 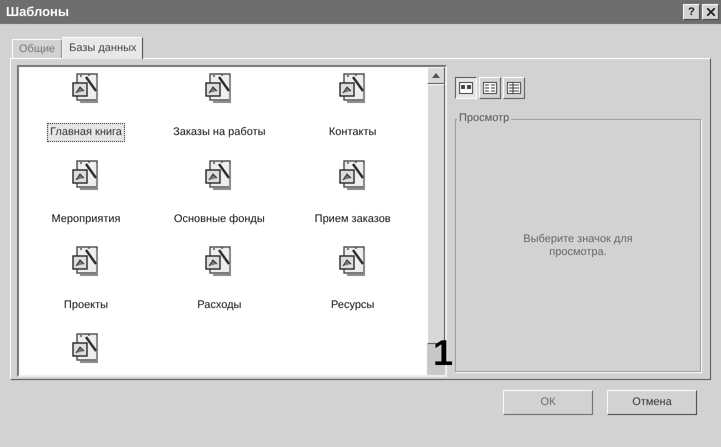 What do you see at coordinates (484, 118) in the screenshot?
I see `preview-title: Просмотр` at bounding box center [484, 118].